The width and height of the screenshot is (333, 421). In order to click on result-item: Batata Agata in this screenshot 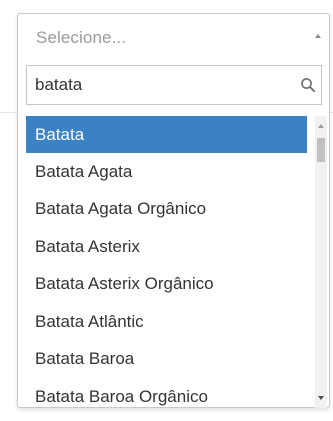, I will do `click(166, 171)`.